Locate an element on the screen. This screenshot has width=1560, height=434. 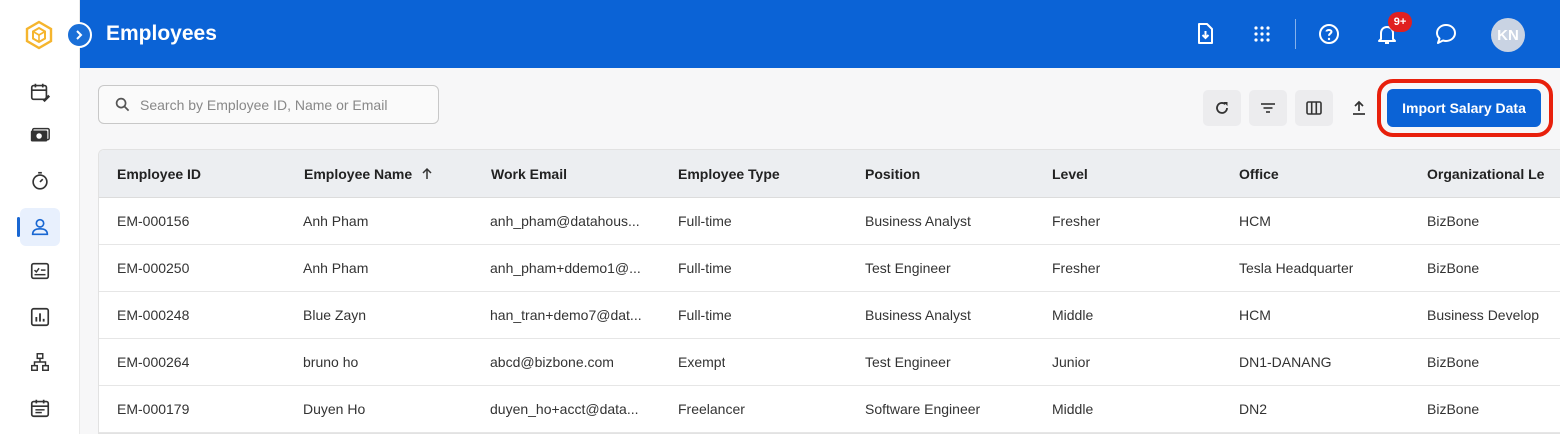
columns-button is located at coordinates (1314, 108).